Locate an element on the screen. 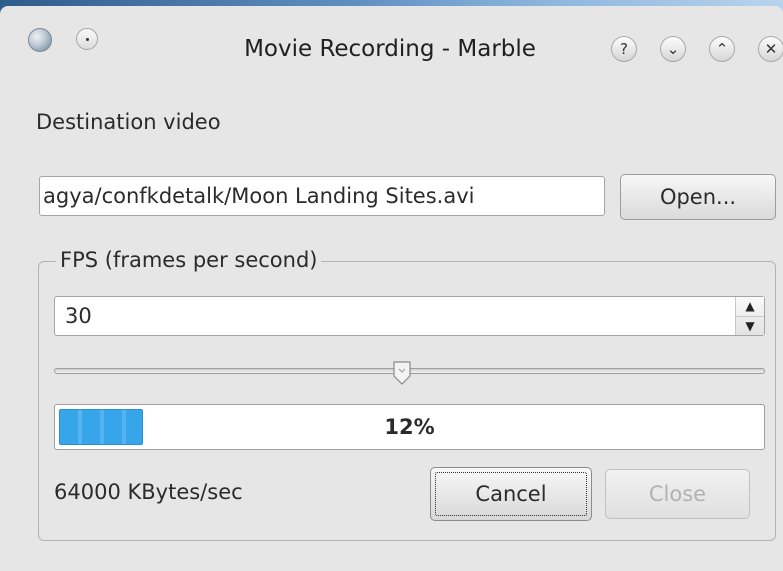 The image size is (783, 571). destination-path-value: agya/confkdetalk/Moon Landing Sites.avi is located at coordinates (259, 196).